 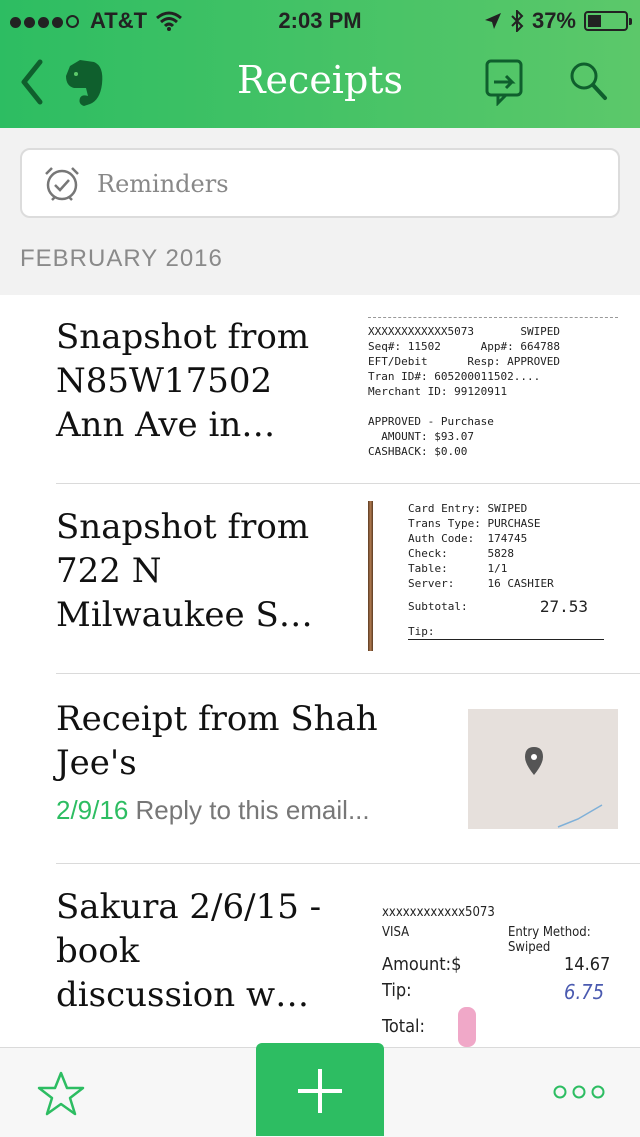 What do you see at coordinates (468, 538) in the screenshot?
I see `receipt-line: Auth Code: 174745` at bounding box center [468, 538].